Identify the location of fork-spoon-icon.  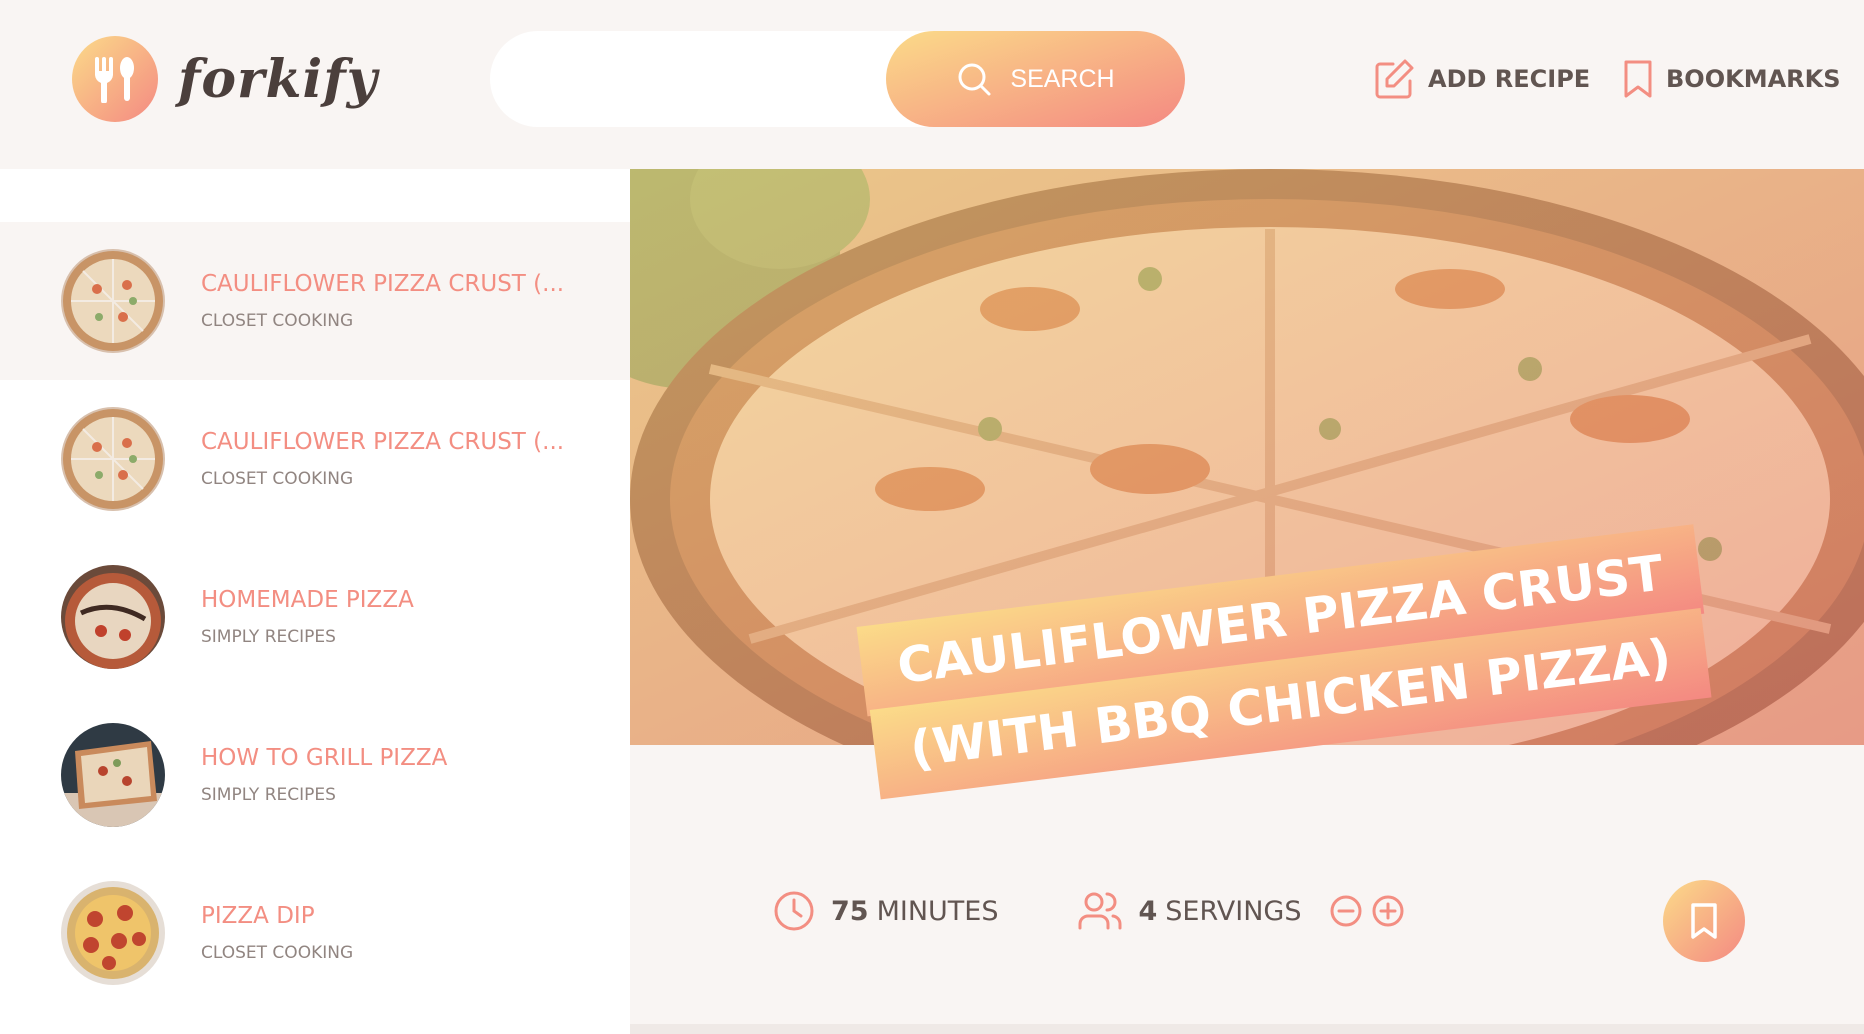
(115, 79).